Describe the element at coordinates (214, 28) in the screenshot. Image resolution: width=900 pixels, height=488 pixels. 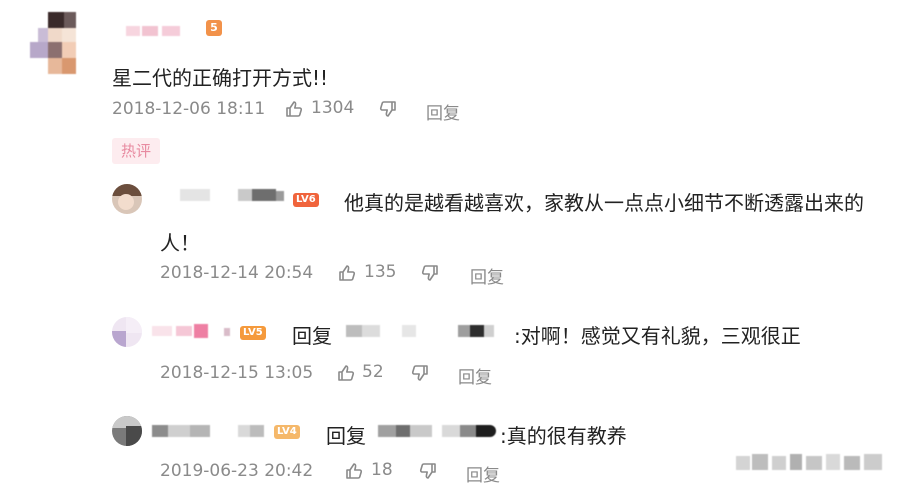
I see `level-badge: 5` at that location.